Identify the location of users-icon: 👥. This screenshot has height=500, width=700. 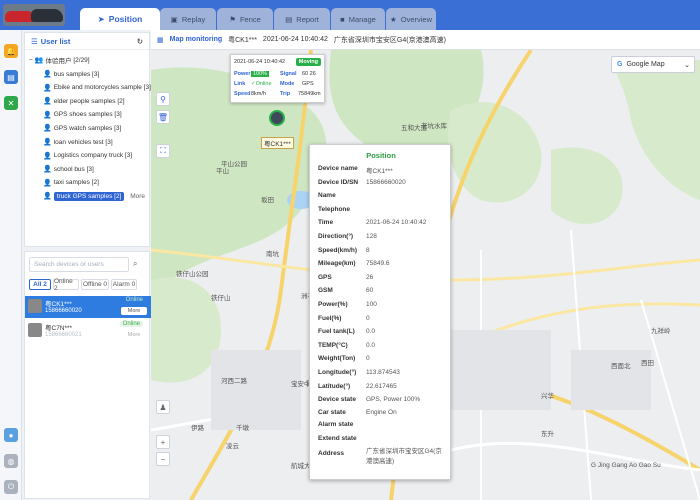
(39, 60).